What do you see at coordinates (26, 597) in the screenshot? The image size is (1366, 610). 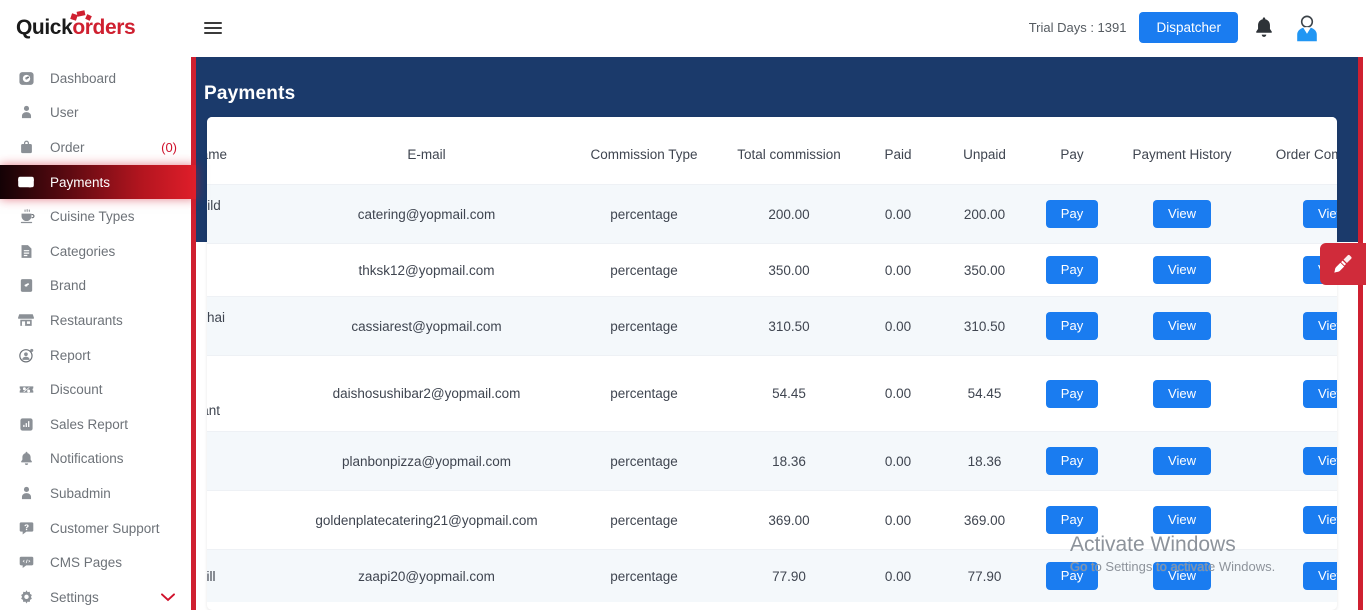 I see `gear-icon` at bounding box center [26, 597].